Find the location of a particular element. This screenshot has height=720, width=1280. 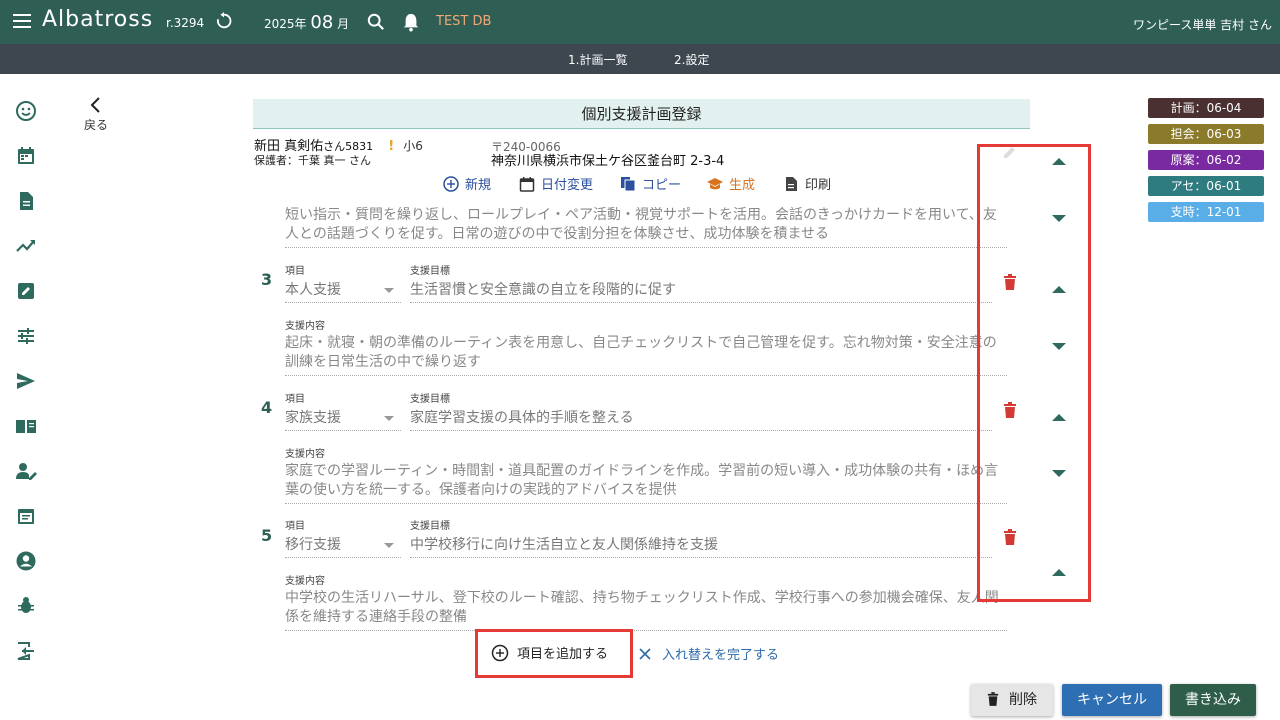

plan-date-tag: 計画：06-04 is located at coordinates (1206, 108).